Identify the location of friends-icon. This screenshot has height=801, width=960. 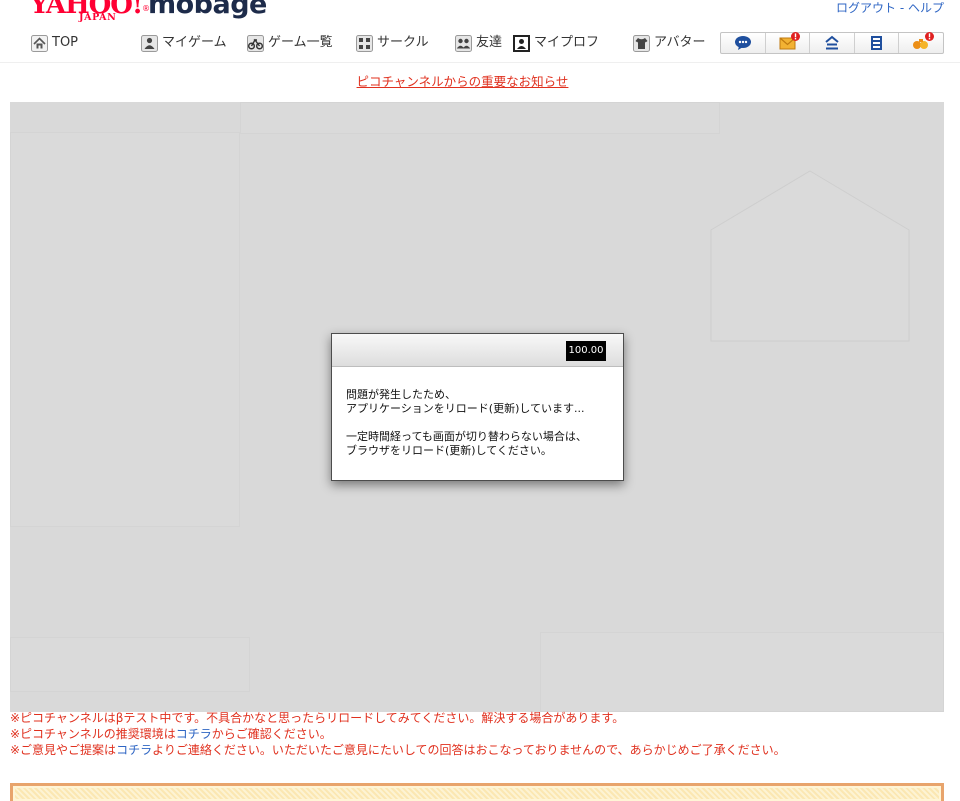
(463, 43).